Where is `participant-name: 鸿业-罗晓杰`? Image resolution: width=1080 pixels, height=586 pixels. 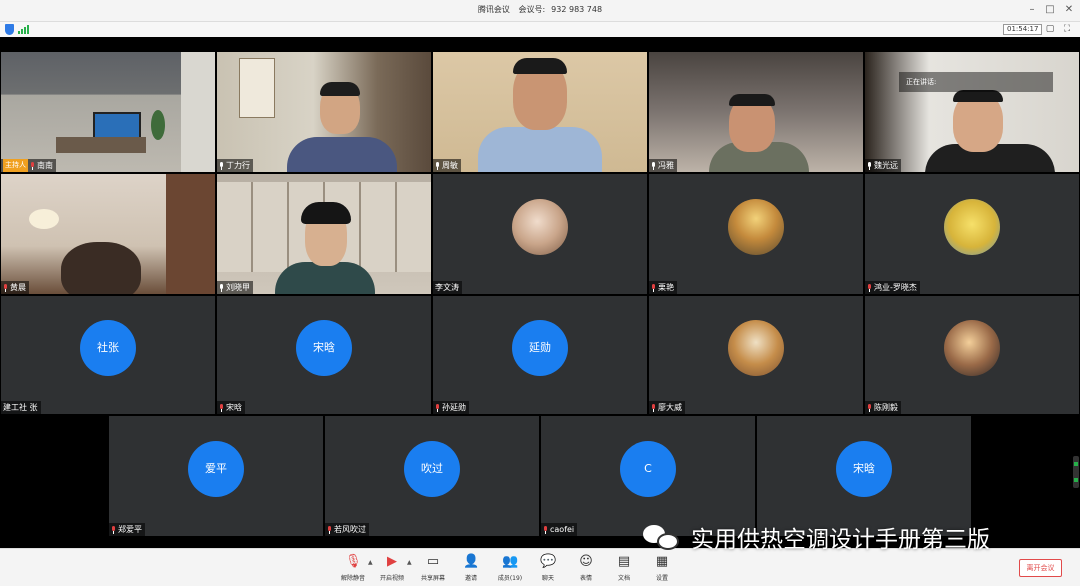 participant-name: 鸿业-罗晓杰 is located at coordinates (895, 287).